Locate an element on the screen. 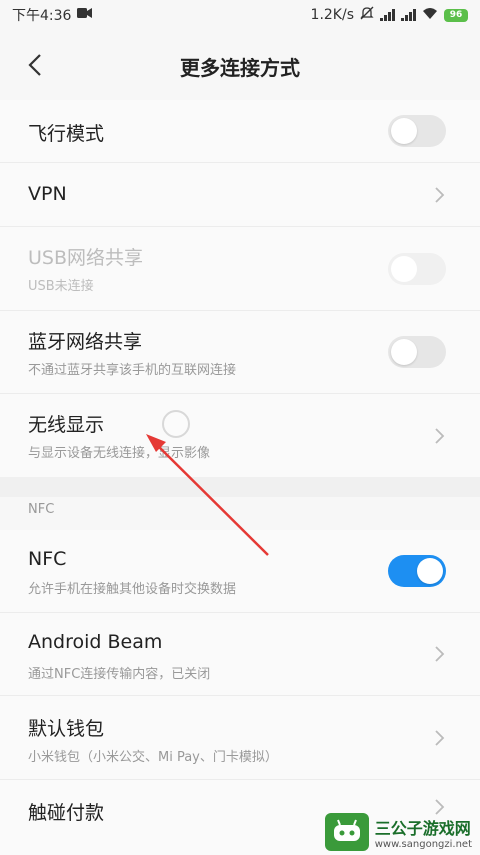 Image resolution: width=480 pixels, height=855 pixels. video-record-icon is located at coordinates (85, 15).